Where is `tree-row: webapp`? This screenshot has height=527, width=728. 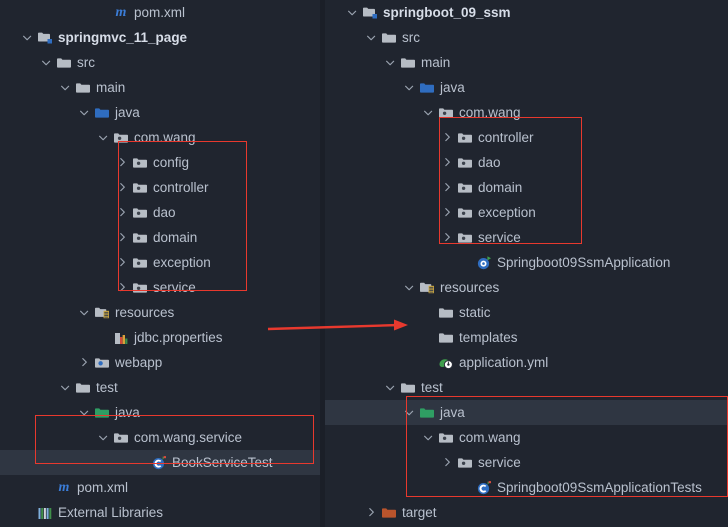
tree-row: webapp is located at coordinates (160, 362).